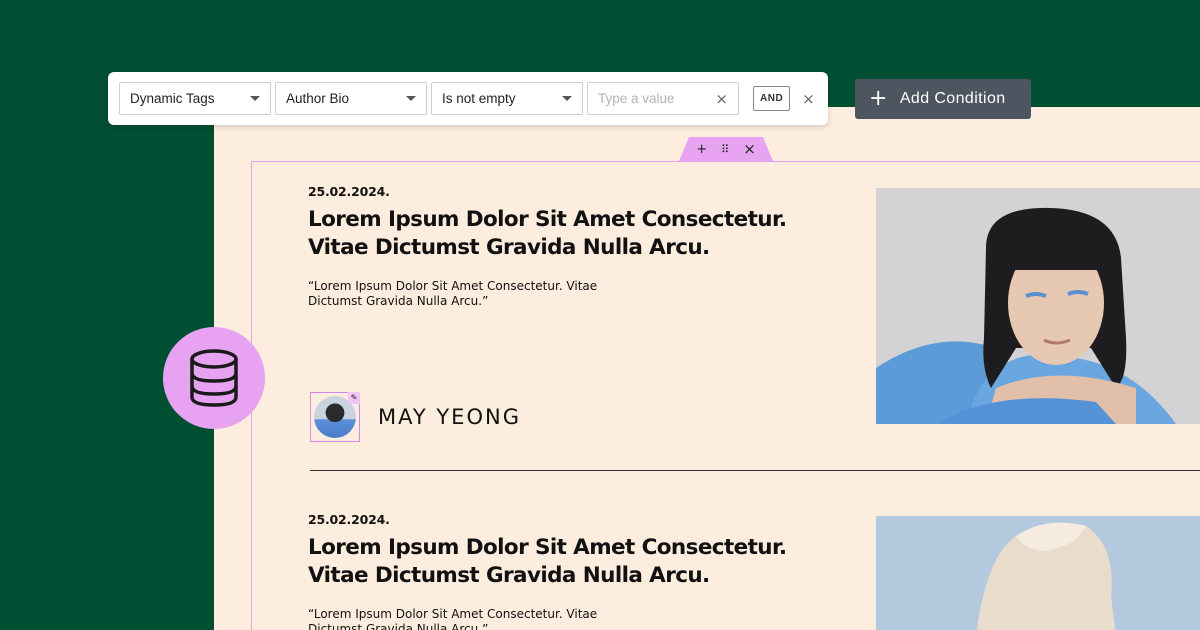 The width and height of the screenshot is (1200, 630). I want to click on edit-pencil-icon: ✎, so click(354, 398).